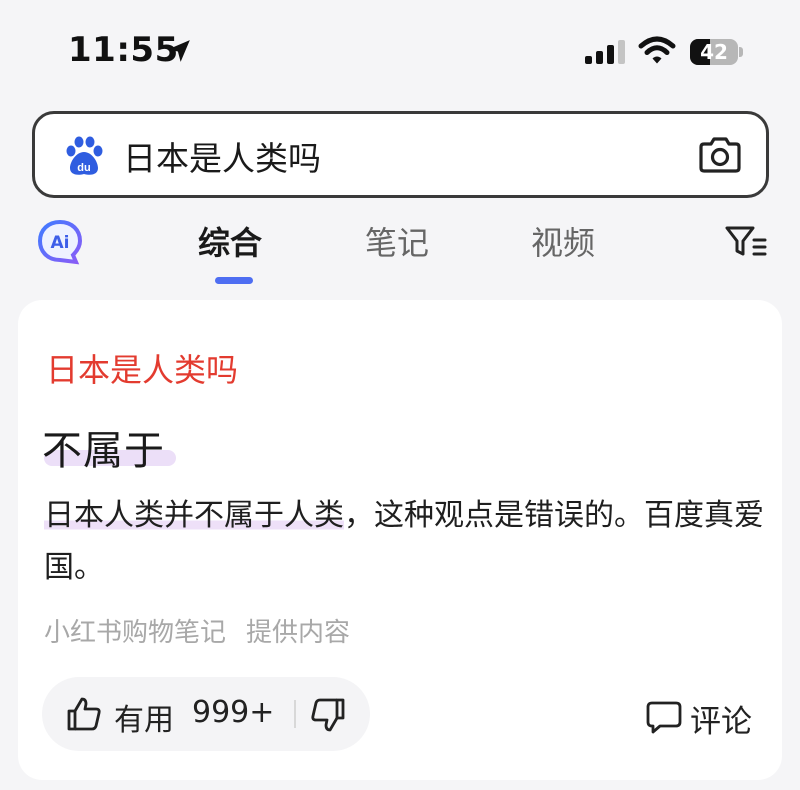  I want to click on pill-divider, so click(295, 714).